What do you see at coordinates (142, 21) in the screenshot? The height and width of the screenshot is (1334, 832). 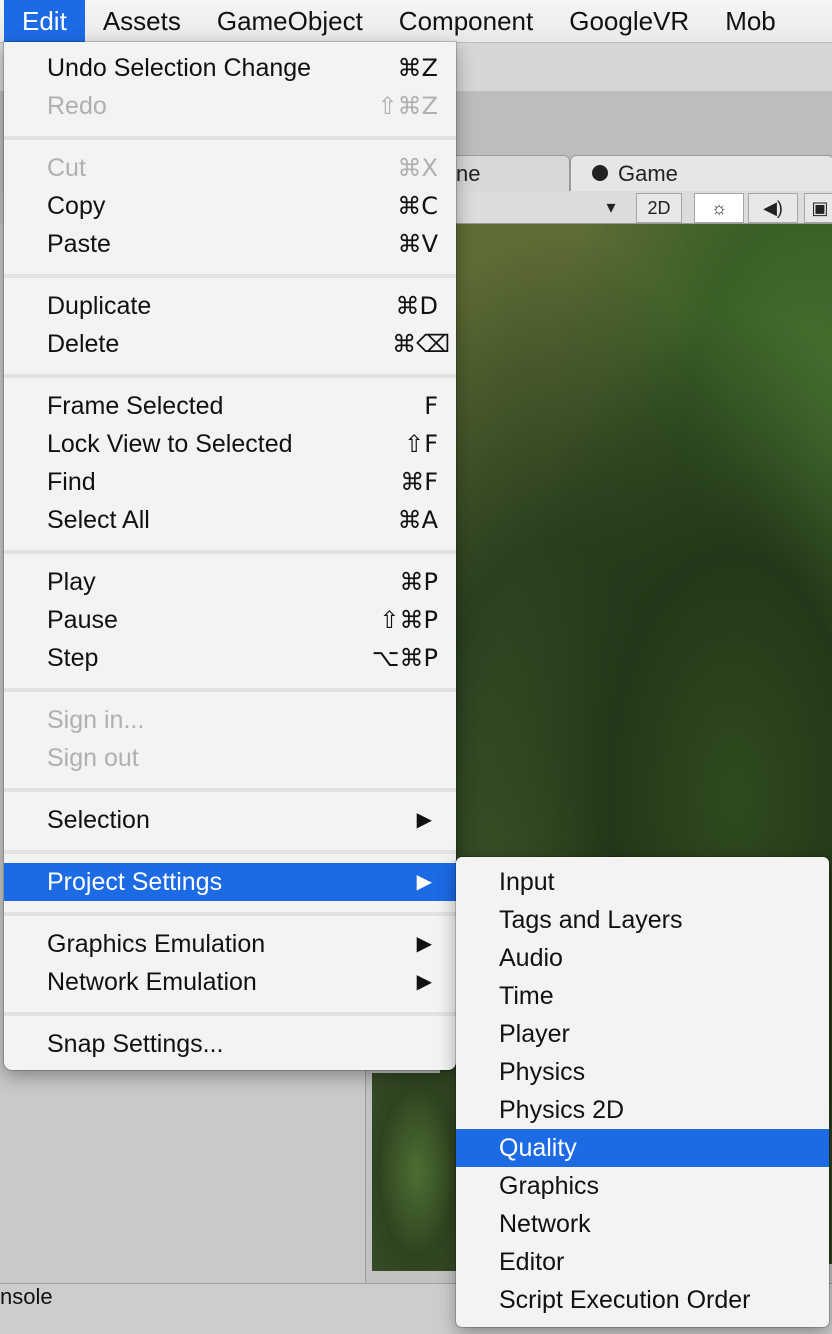 I see `menu-assets: Assets` at bounding box center [142, 21].